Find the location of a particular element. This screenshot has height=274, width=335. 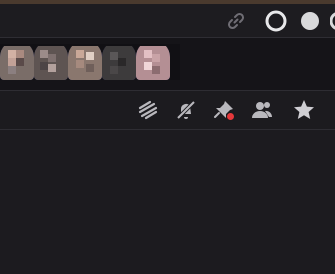

pinned-messages-icon is located at coordinates (224, 110).